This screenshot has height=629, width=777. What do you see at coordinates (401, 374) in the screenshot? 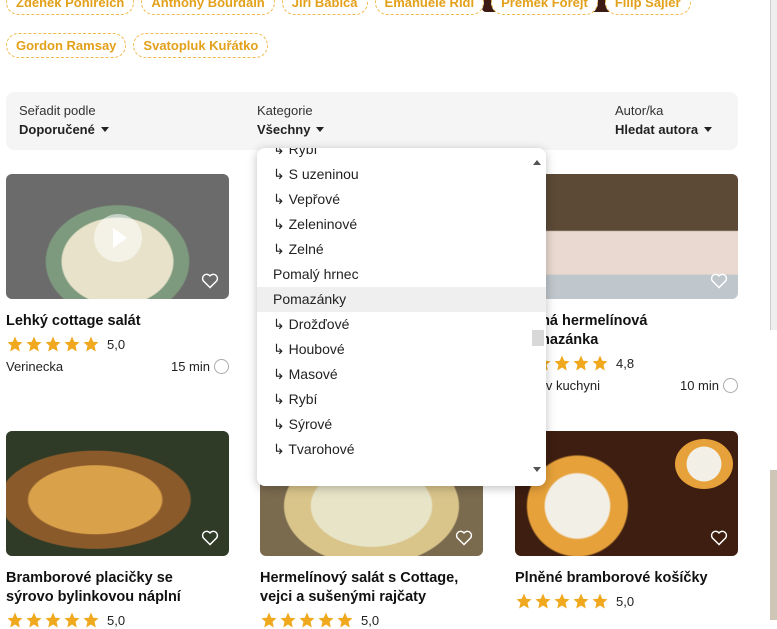
I see `dropdown-option: ↳ Masové` at bounding box center [401, 374].